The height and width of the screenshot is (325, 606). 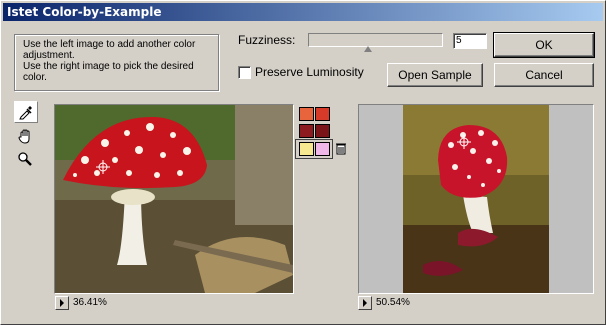 What do you see at coordinates (365, 303) in the screenshot?
I see `target-zoom-menu-button` at bounding box center [365, 303].